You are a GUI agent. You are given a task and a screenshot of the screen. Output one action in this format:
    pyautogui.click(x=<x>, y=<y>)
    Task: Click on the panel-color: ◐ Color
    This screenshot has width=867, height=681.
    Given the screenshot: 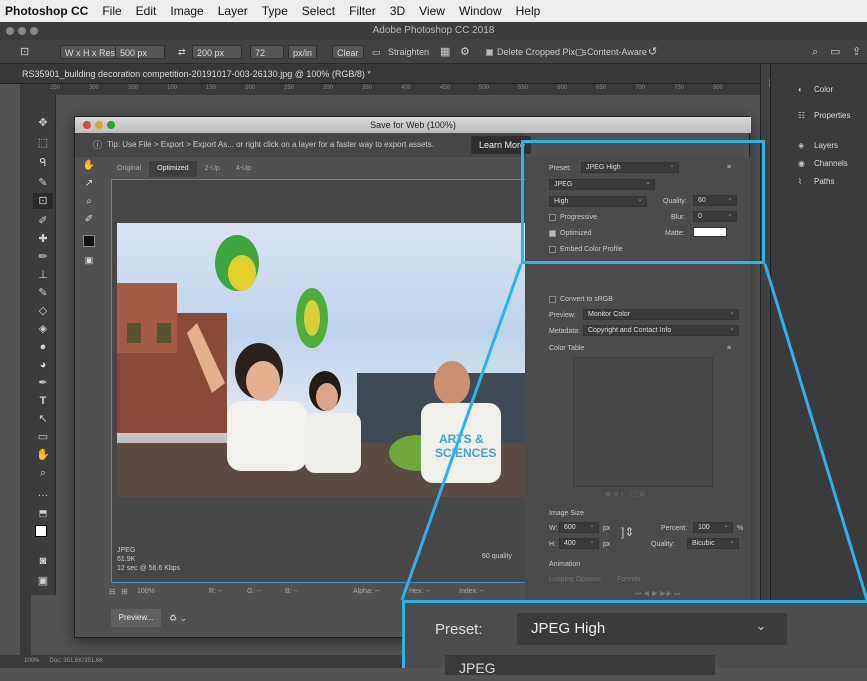 What is the action you would take?
    pyautogui.click(x=815, y=90)
    